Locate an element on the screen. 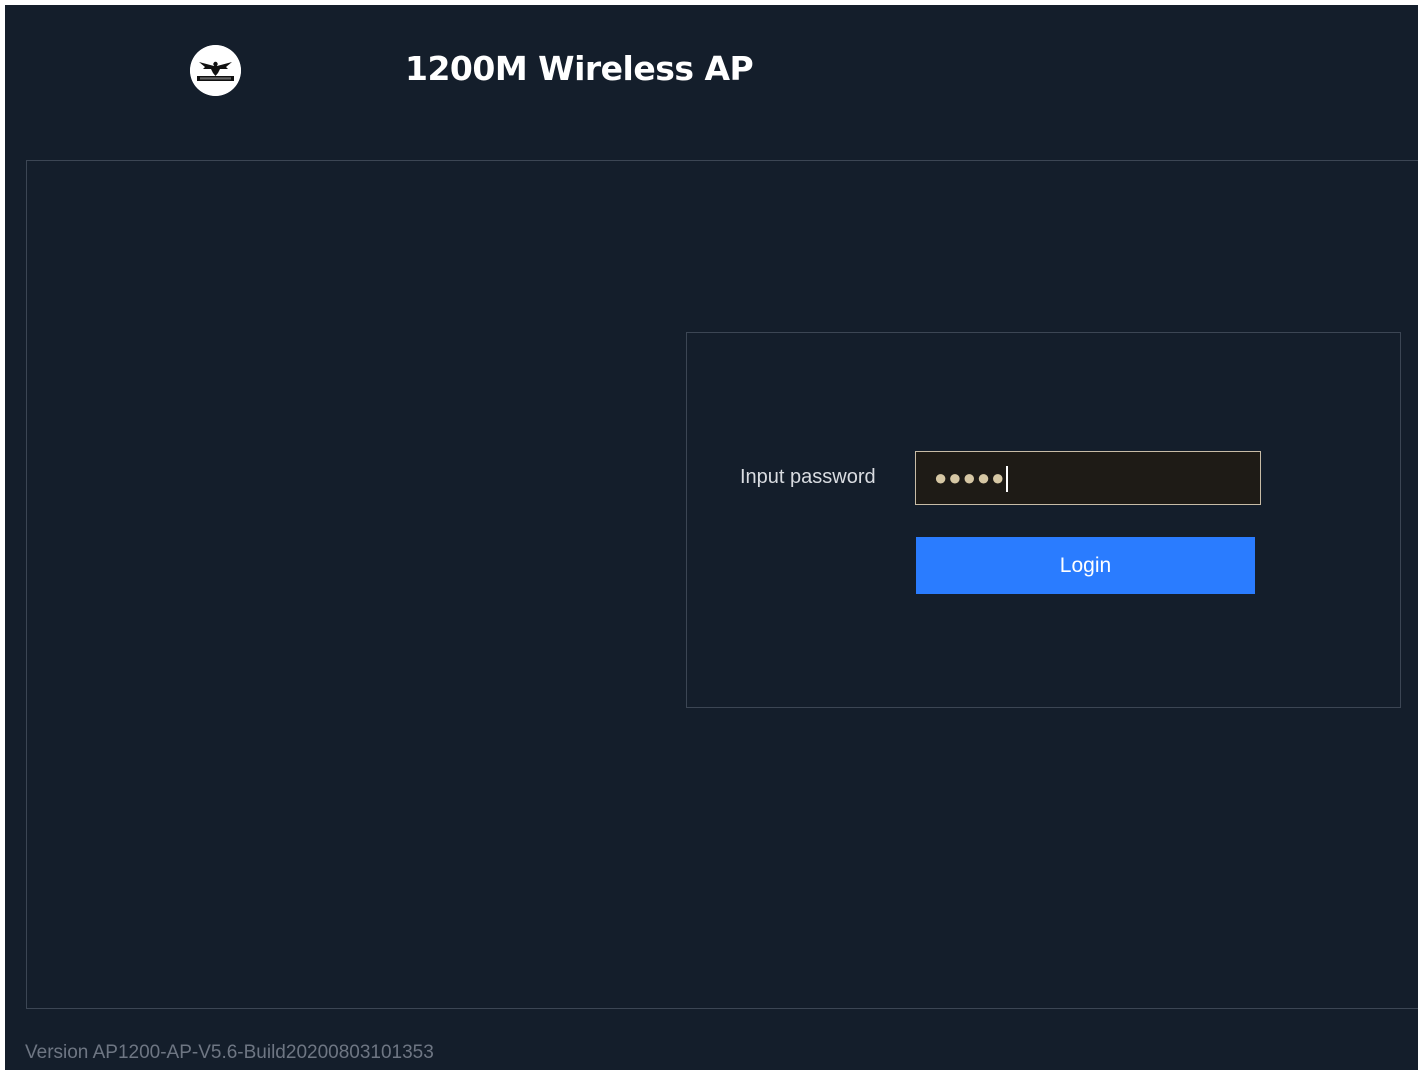  password-masked-text: ●●●●● is located at coordinates (970, 477).